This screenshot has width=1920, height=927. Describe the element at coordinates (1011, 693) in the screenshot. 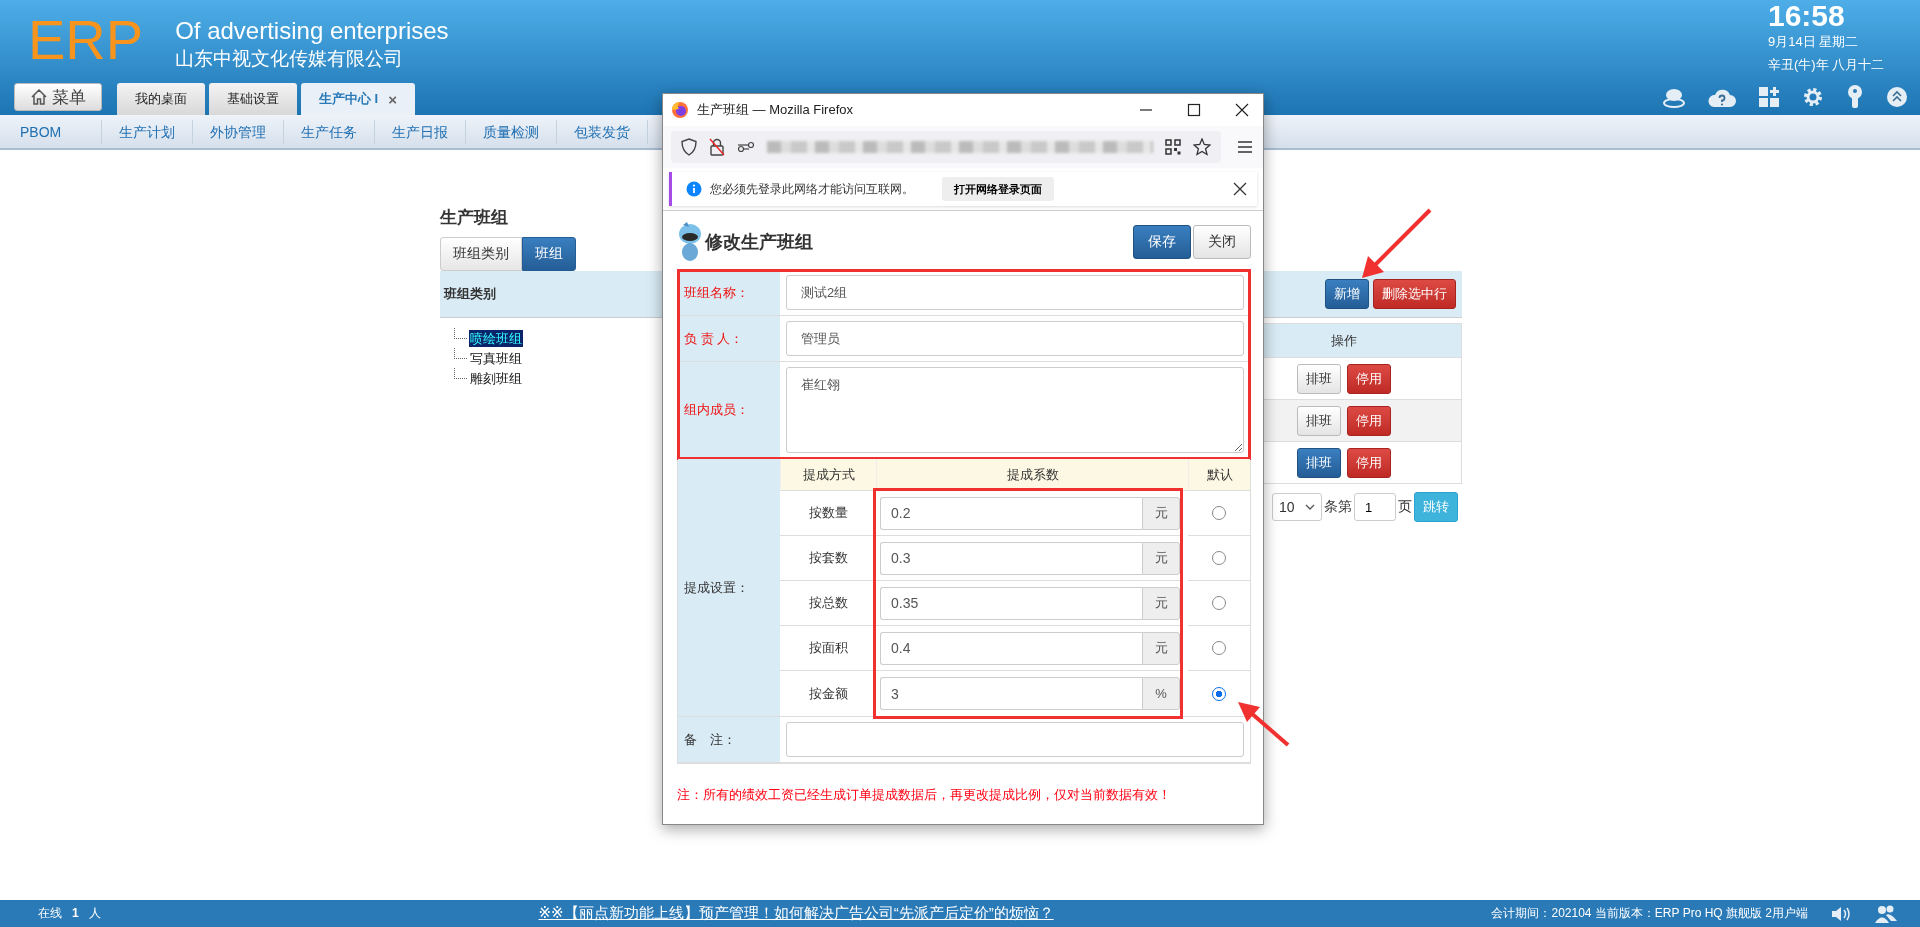

I see `coefficient-field: 3` at that location.